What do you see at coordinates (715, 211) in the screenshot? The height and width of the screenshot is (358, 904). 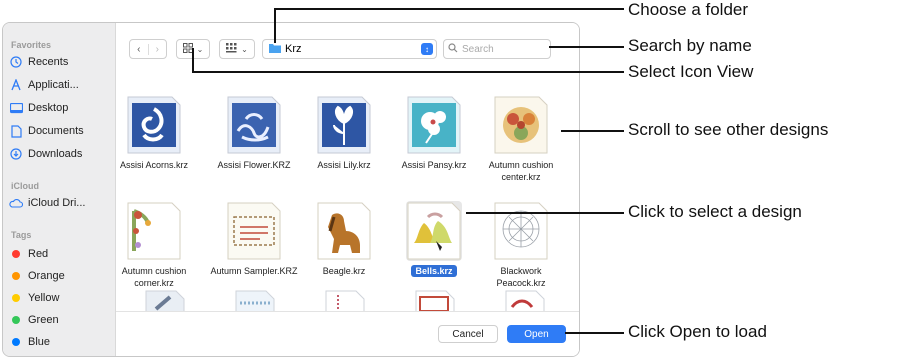 I see `callout-click-select: Click to select a design` at bounding box center [715, 211].